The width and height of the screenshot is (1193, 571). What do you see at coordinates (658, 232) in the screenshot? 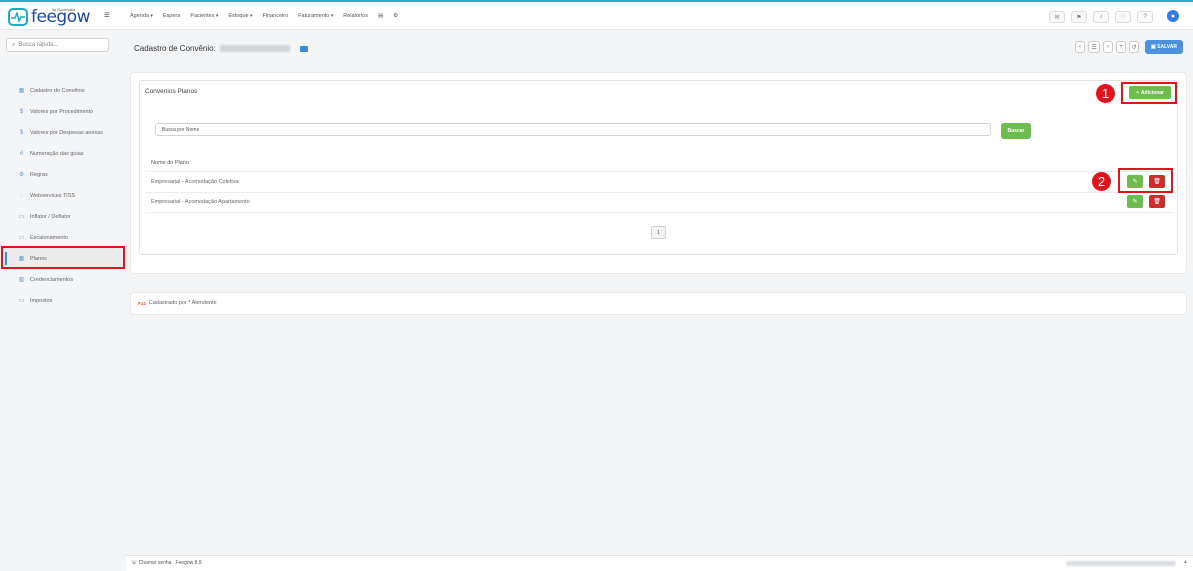
I see `pagination-page-1: 1` at bounding box center [658, 232].